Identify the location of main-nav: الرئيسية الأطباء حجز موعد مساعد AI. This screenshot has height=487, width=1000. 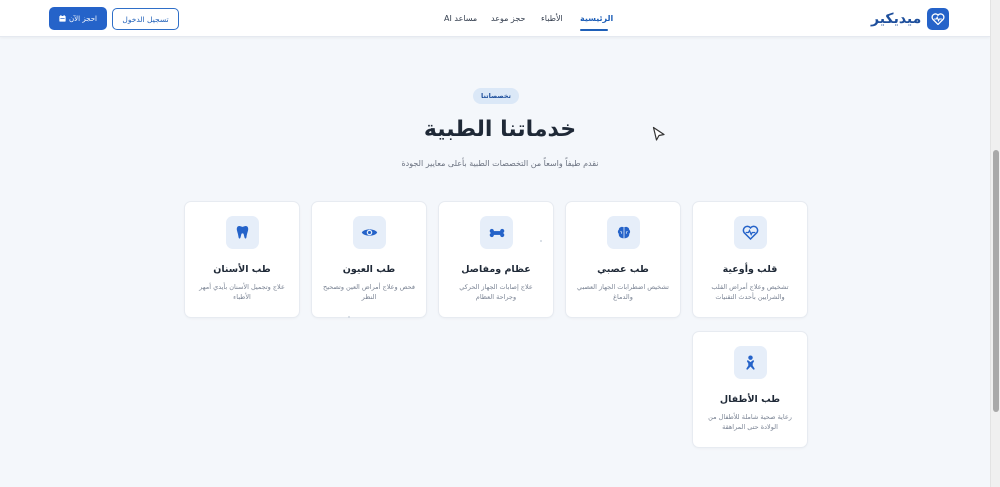
(527, 18).